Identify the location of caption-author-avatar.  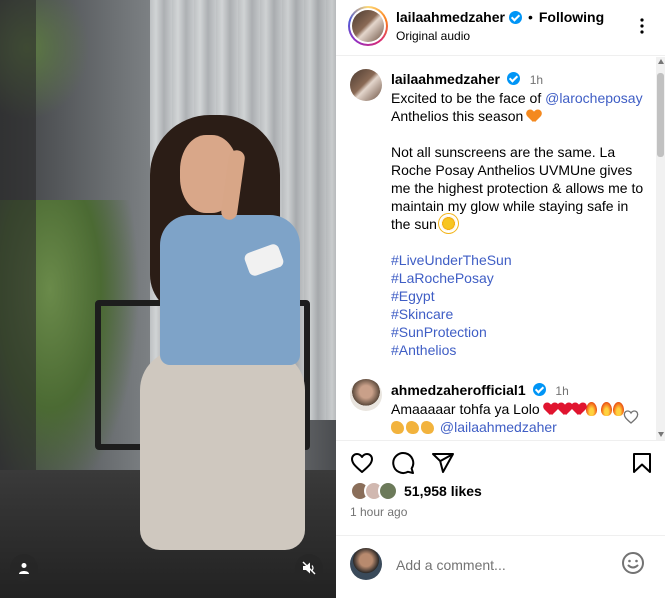
(366, 85).